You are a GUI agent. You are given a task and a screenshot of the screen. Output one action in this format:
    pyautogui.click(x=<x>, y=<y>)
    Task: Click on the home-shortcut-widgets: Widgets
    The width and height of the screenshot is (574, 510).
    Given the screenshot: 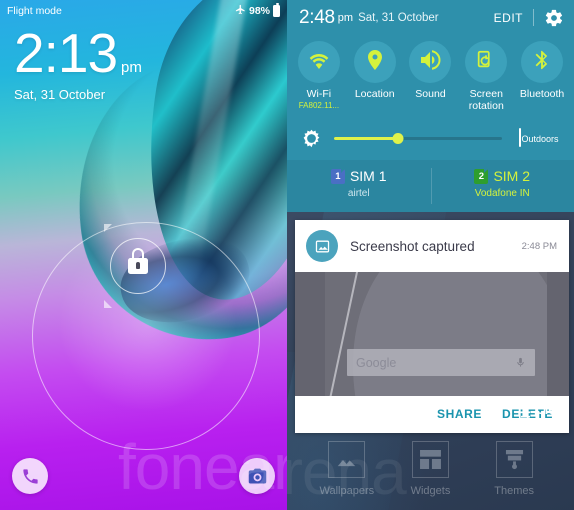 What is the action you would take?
    pyautogui.click(x=430, y=469)
    